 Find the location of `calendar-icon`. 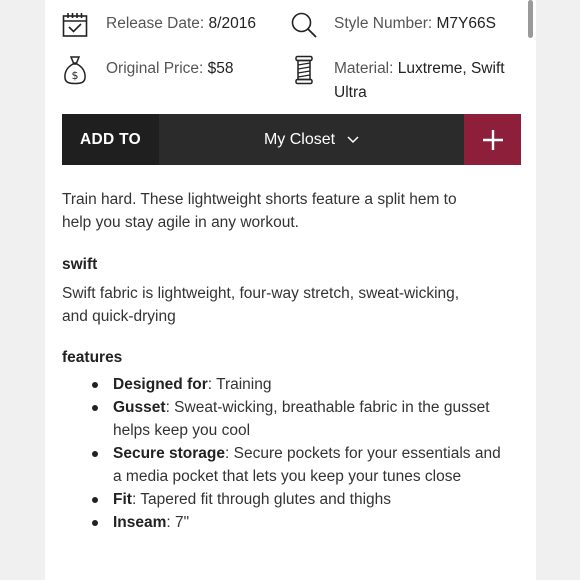

calendar-icon is located at coordinates (75, 25).